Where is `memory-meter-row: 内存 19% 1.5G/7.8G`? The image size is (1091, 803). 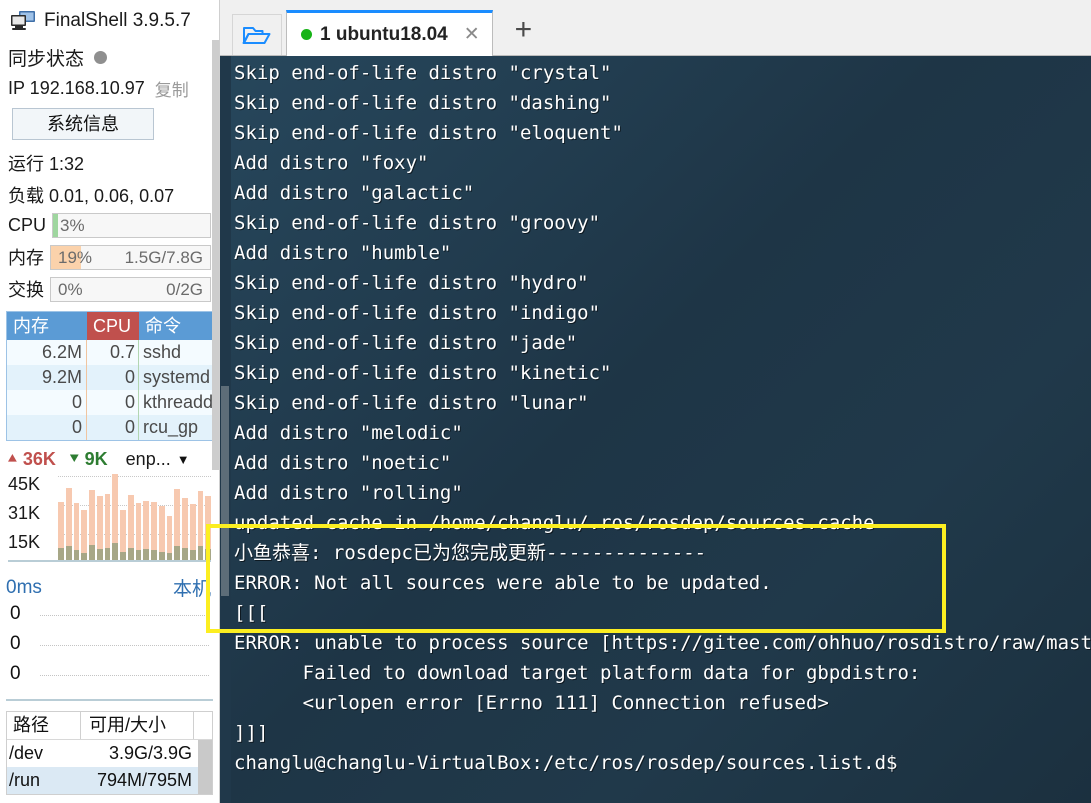
memory-meter-row: 内存 19% 1.5G/7.8G is located at coordinates (109, 257).